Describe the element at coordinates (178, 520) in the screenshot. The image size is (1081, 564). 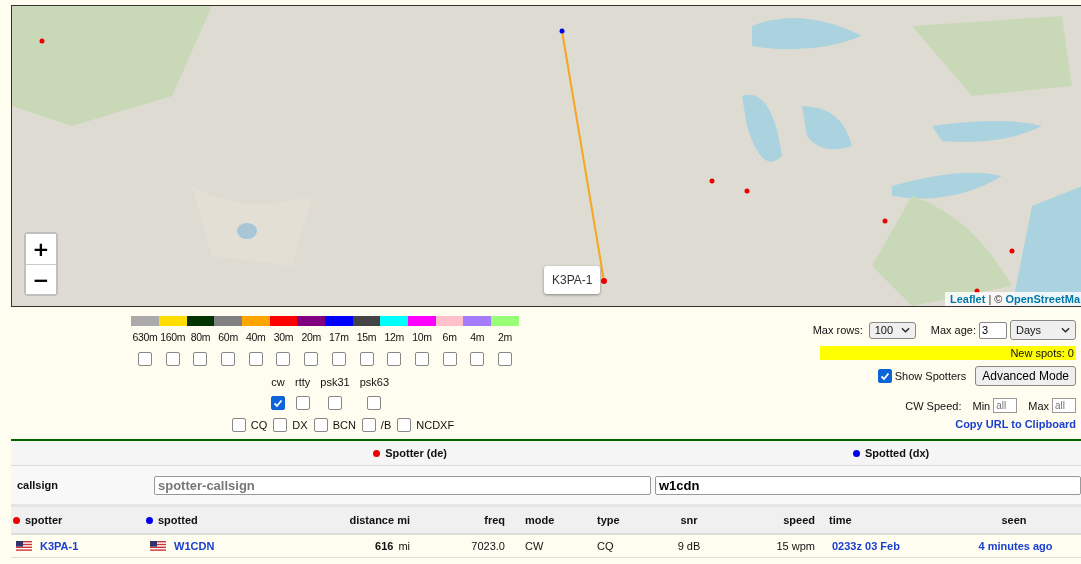
I see `column-header: spotted` at that location.